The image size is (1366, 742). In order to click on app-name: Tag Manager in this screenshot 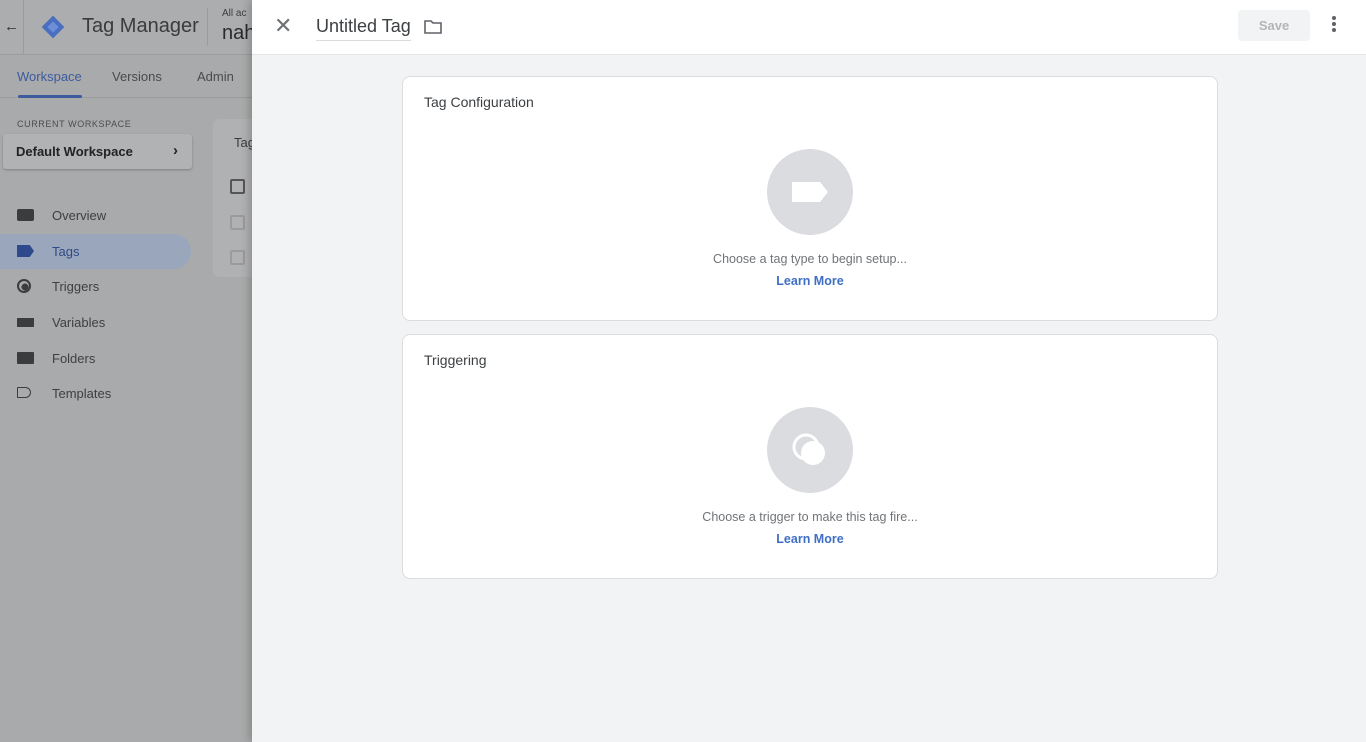, I will do `click(140, 26)`.